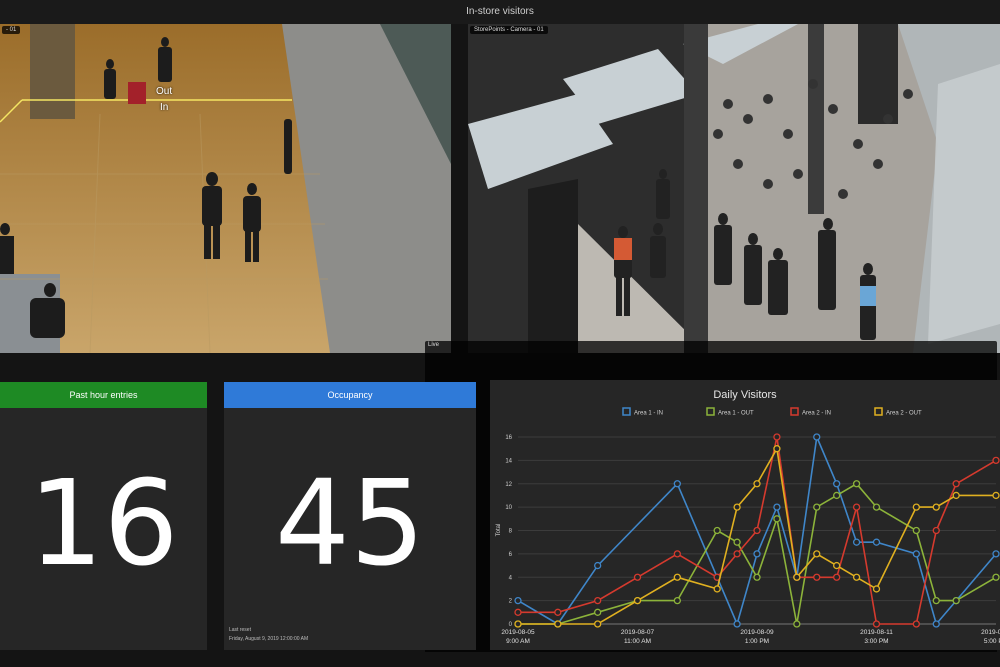  I want to click on y-tick-label: 12, so click(508, 485).